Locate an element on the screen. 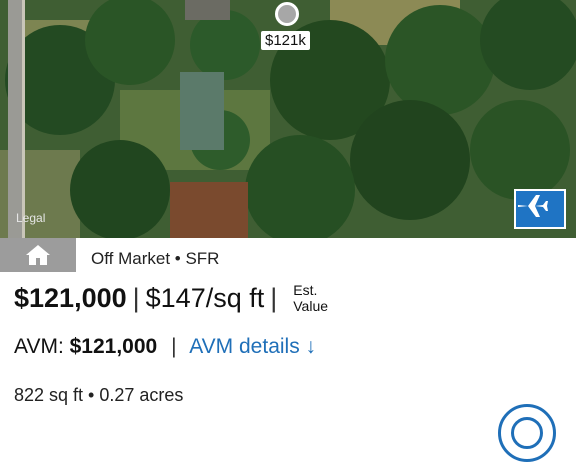 Image resolution: width=576 pixels, height=462 pixels. property-facts: 822 sq ft • 0.27 acres is located at coordinates (99, 395).